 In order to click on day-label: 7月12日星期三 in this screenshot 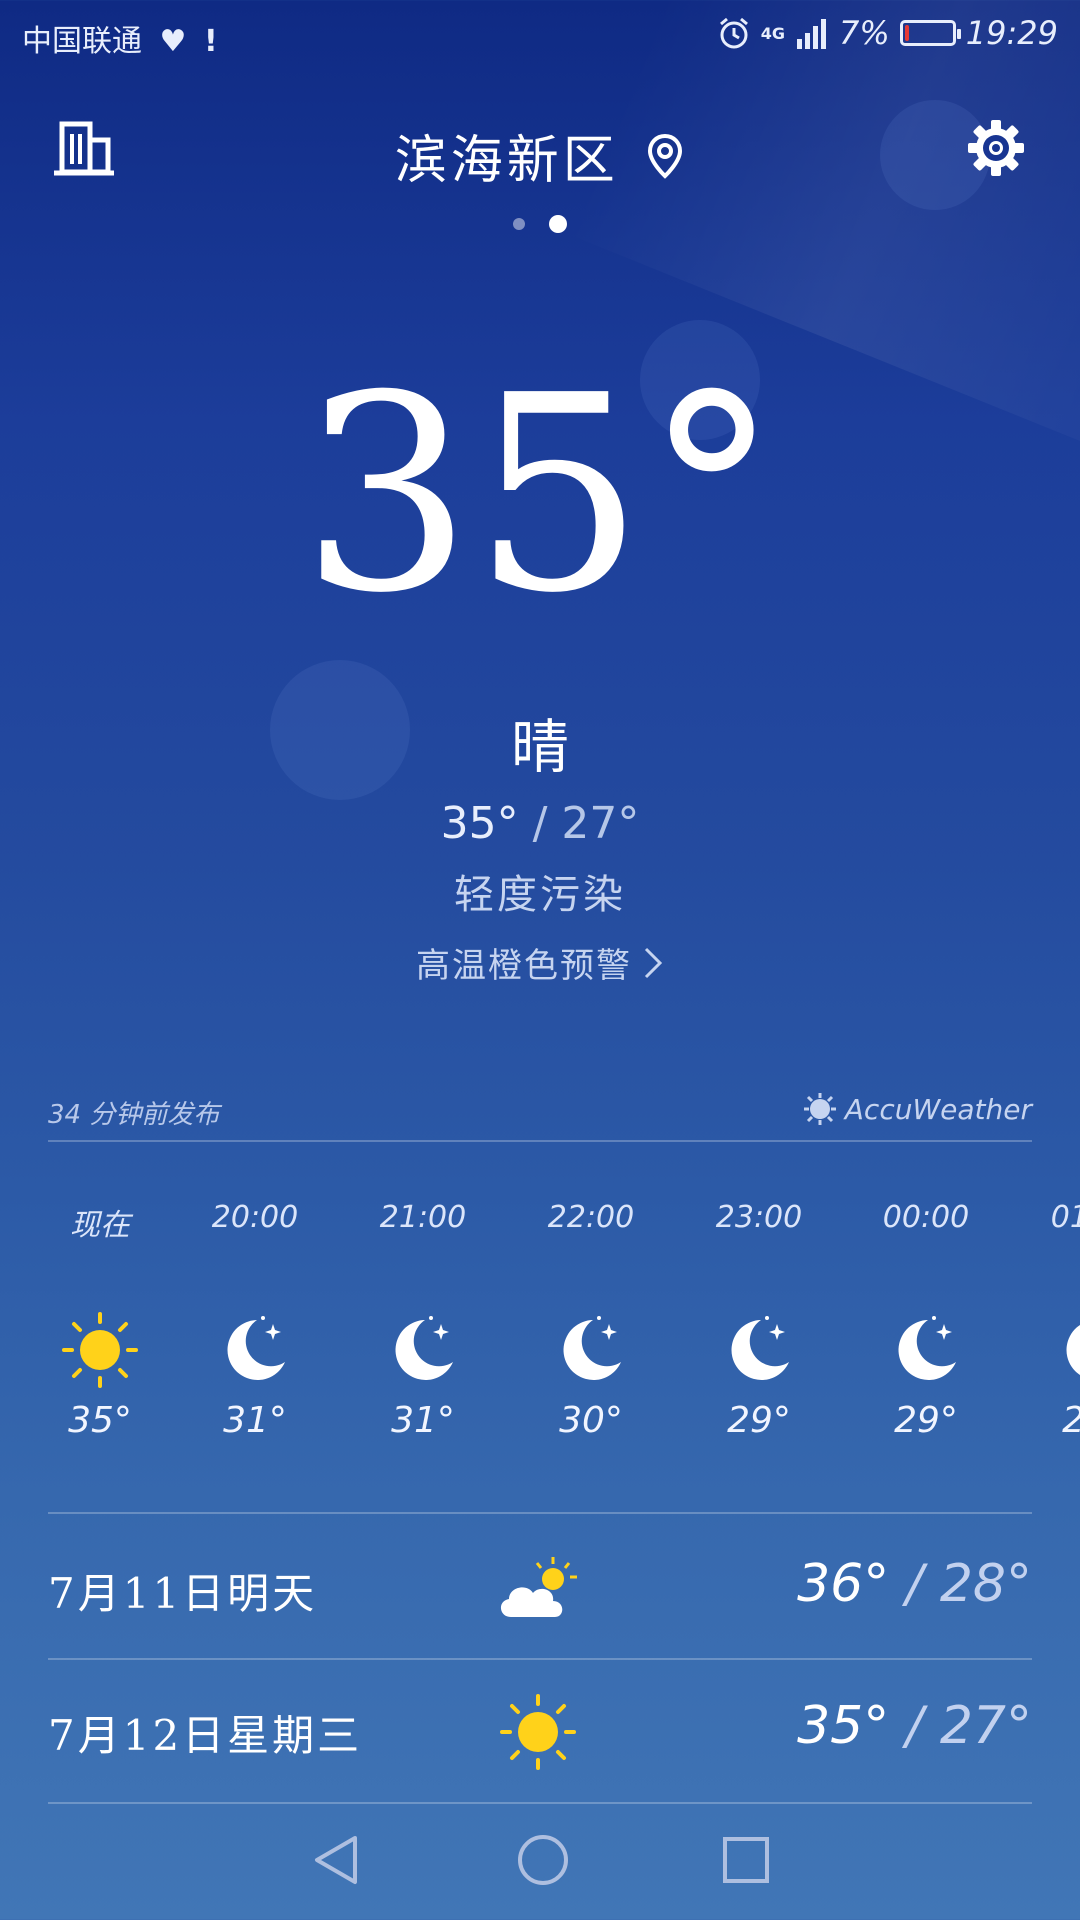, I will do `click(205, 1735)`.